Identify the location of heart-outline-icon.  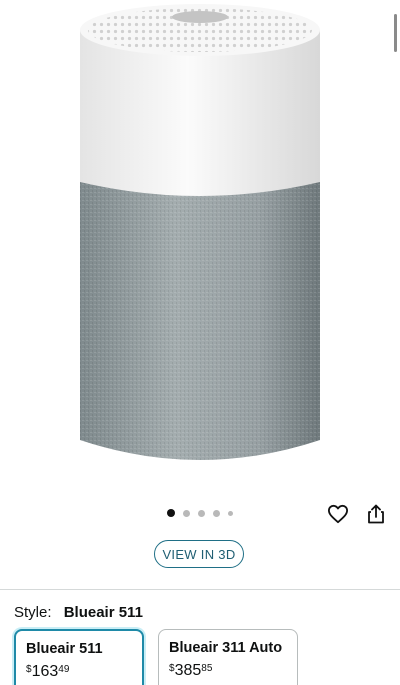
(337, 514).